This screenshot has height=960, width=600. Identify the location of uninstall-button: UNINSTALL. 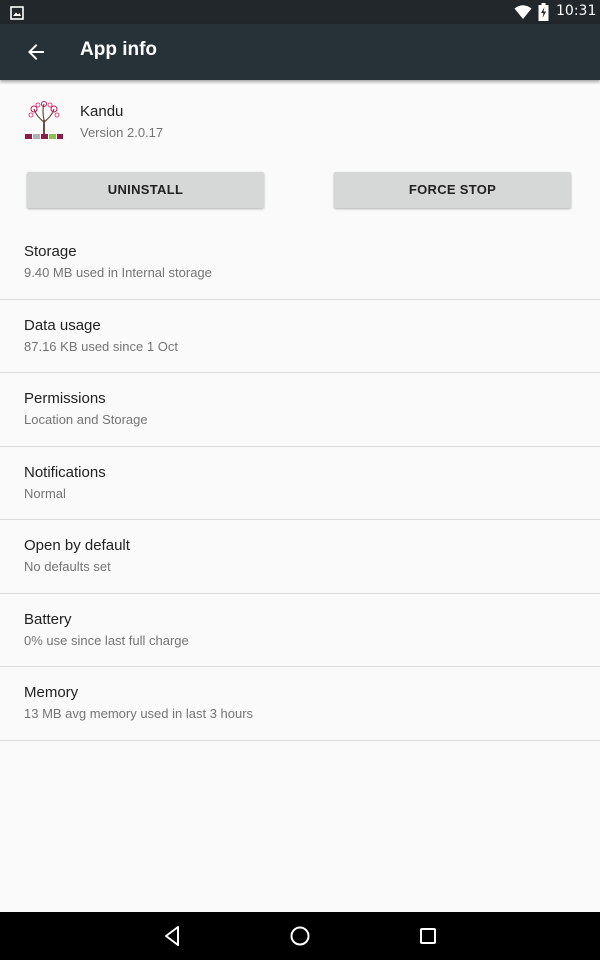
(145, 190).